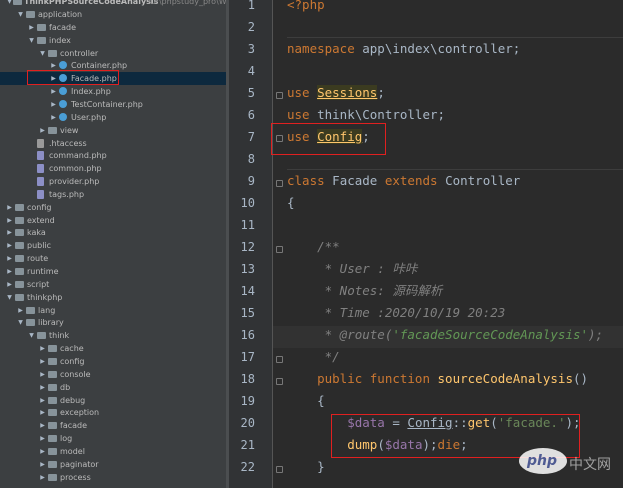 The image size is (623, 488). What do you see at coordinates (114, 117) in the screenshot?
I see `tree-item: ▶ User.php` at bounding box center [114, 117].